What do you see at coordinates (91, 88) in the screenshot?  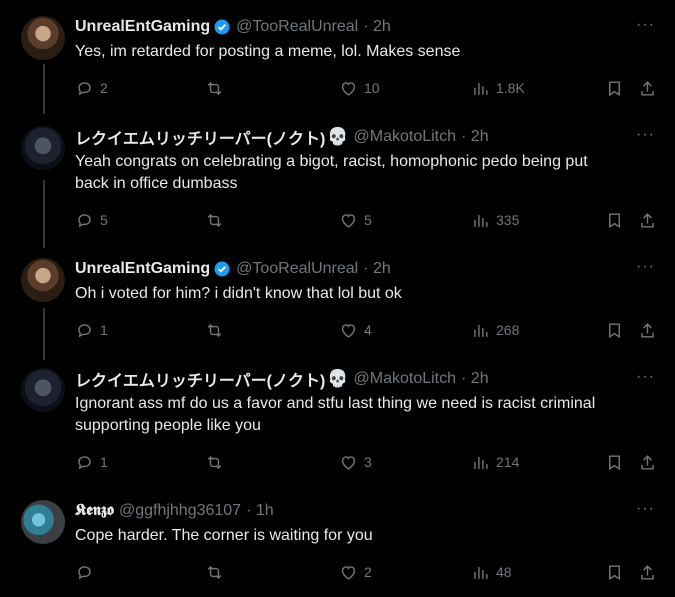 I see `reply-button: 2` at bounding box center [91, 88].